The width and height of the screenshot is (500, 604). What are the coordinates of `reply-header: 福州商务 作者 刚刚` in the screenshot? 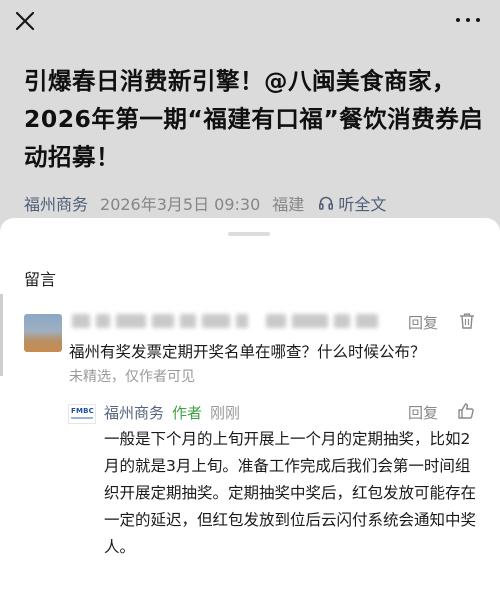 It's located at (172, 412).